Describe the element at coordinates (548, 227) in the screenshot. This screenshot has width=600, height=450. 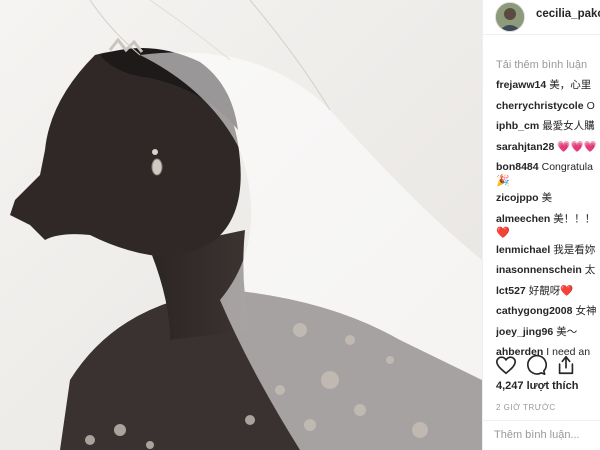
I see `comment-item: almeechen 美！！！ ❤️` at that location.